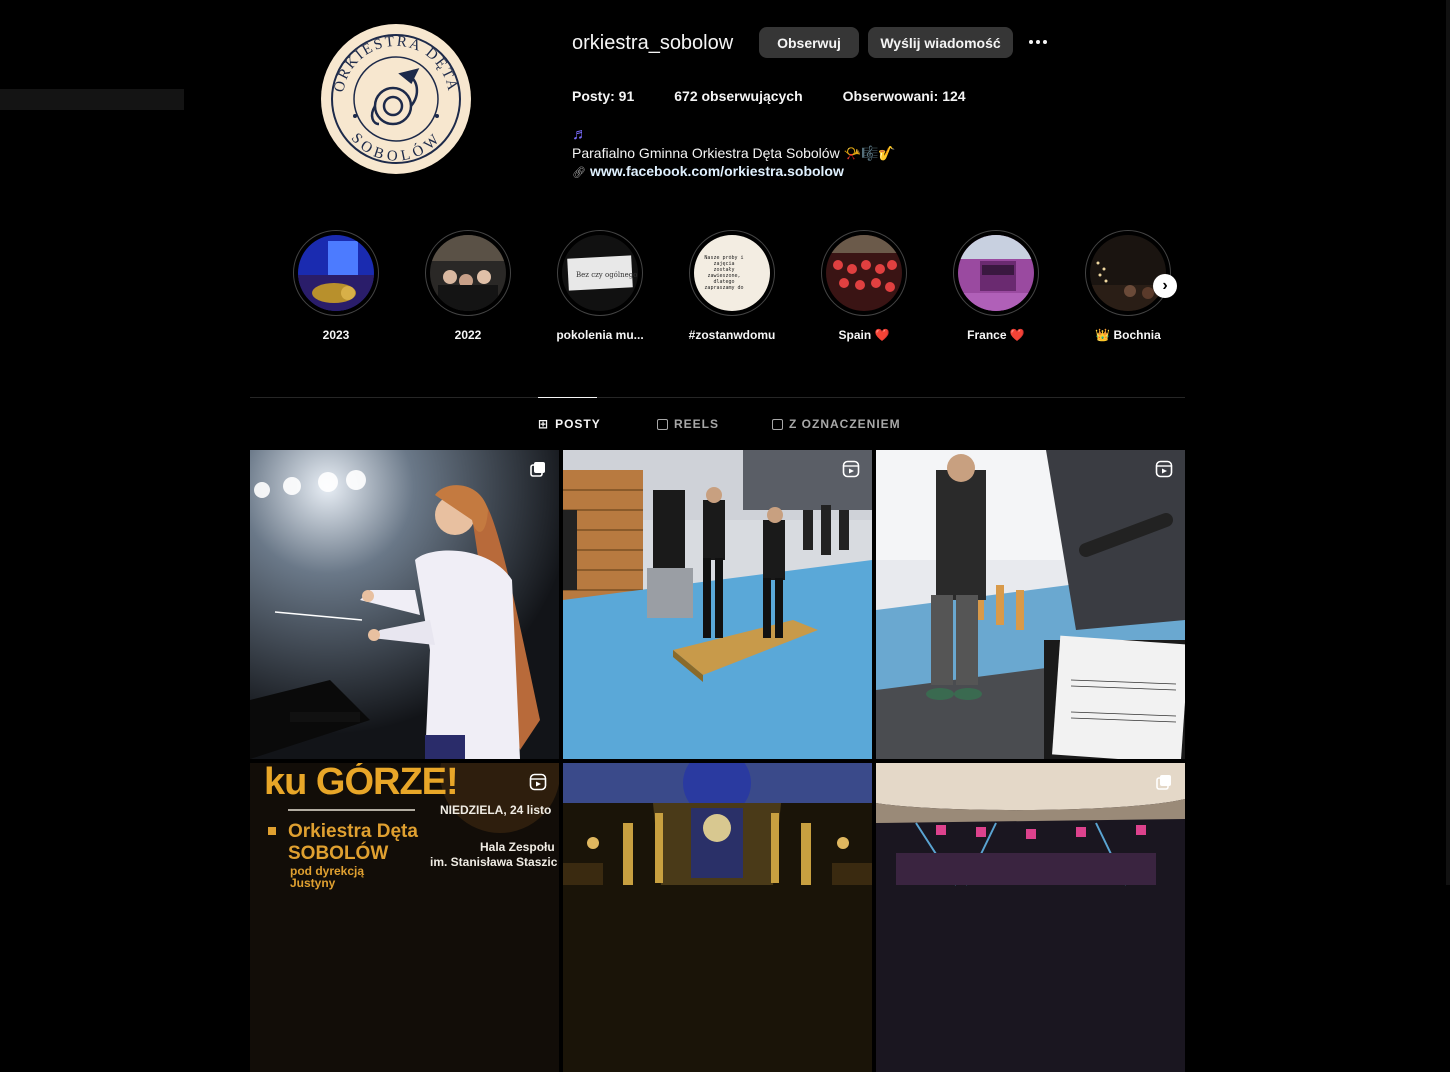  I want to click on highlight-label: 👑 Bochnia, so click(1128, 335).